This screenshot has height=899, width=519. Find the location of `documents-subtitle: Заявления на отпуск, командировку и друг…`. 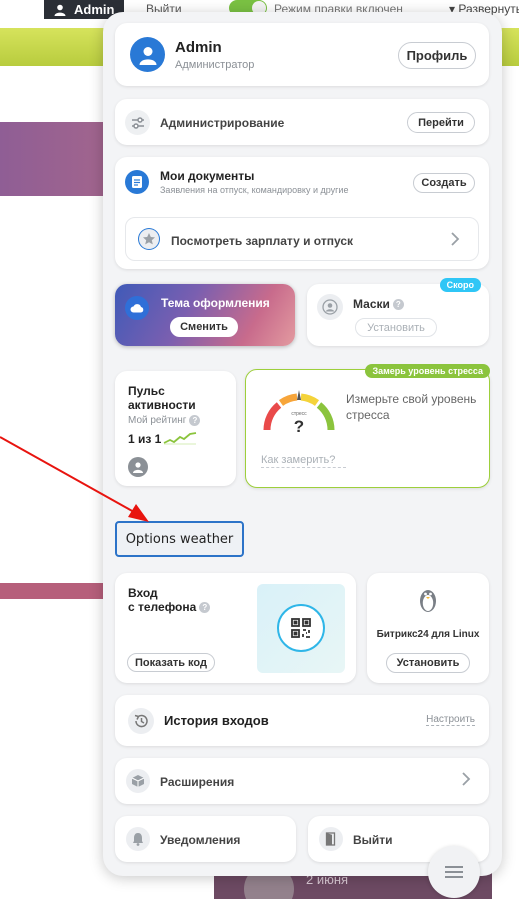

documents-subtitle: Заявления на отпуск, командировку и друг… is located at coordinates (254, 190).